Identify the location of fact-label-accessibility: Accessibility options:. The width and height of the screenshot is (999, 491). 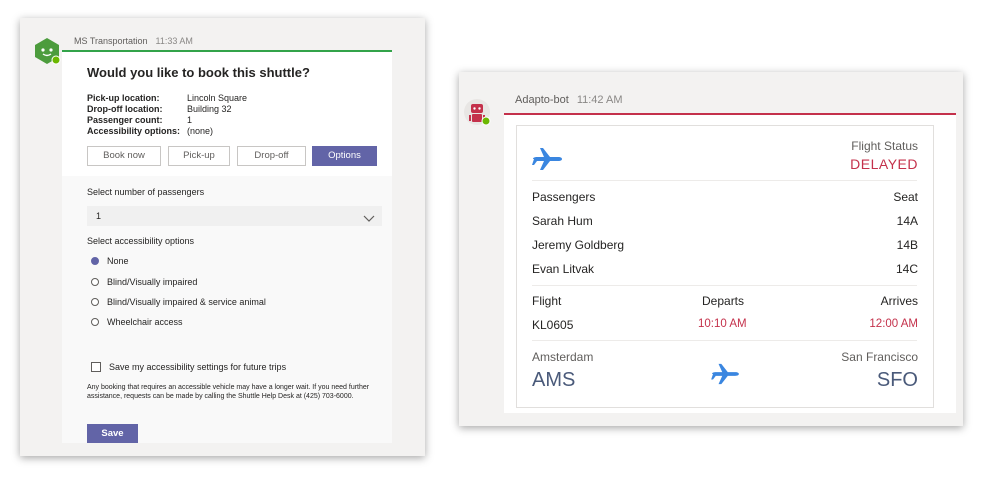
(134, 131).